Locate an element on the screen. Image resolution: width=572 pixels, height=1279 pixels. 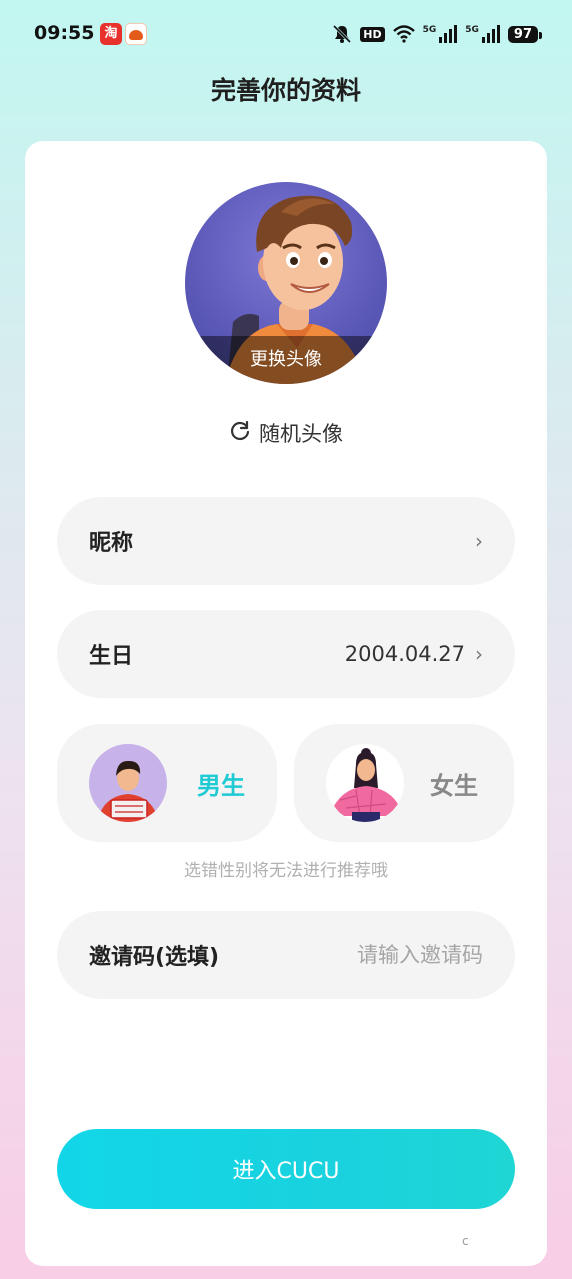
gender-option-female: 女生 is located at coordinates (404, 783).